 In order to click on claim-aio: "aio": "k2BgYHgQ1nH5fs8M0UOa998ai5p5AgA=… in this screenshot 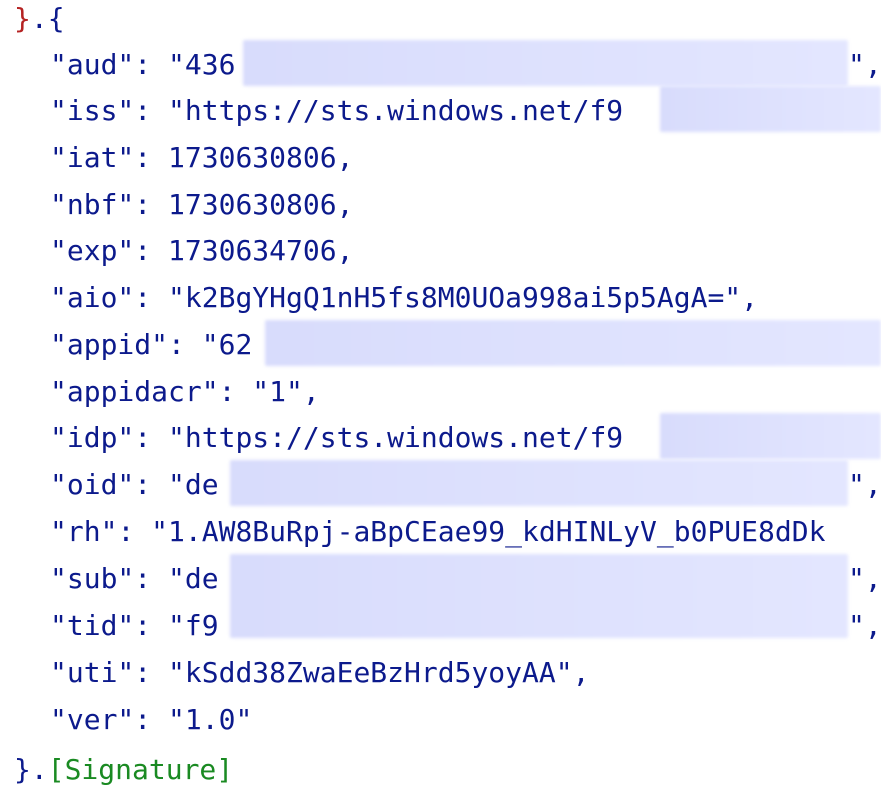, I will do `click(404, 298)`.